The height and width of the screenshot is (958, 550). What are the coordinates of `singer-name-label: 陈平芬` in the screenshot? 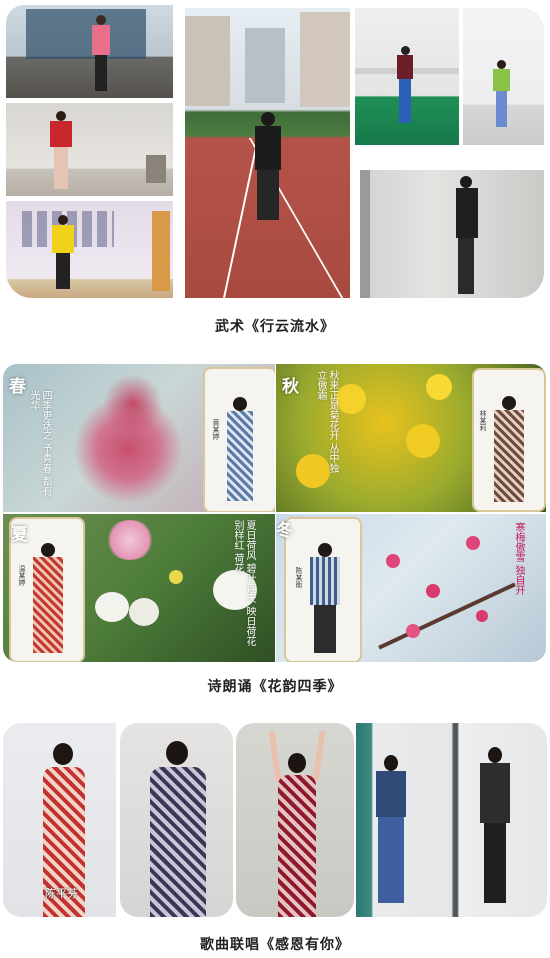 It's located at (61, 893).